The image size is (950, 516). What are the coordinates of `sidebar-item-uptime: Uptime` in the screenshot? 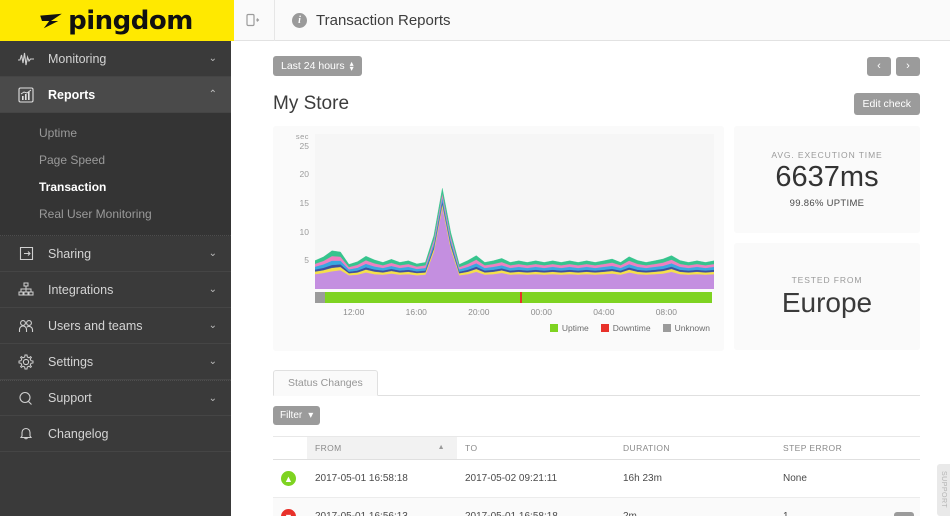 It's located at (115, 132).